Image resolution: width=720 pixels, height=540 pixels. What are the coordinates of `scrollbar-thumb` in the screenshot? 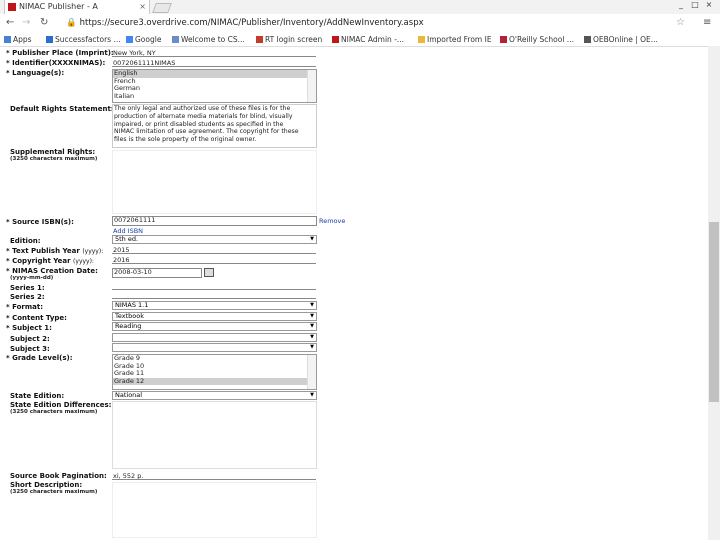 It's located at (714, 312).